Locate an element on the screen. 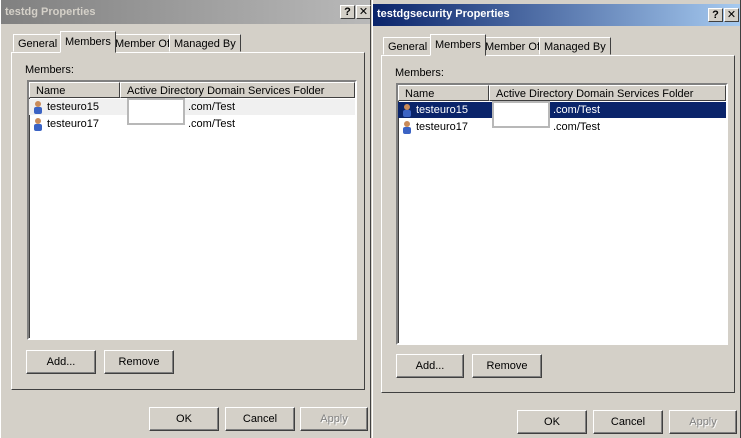  window-title: testdgsecurity Properties is located at coordinates (443, 14).